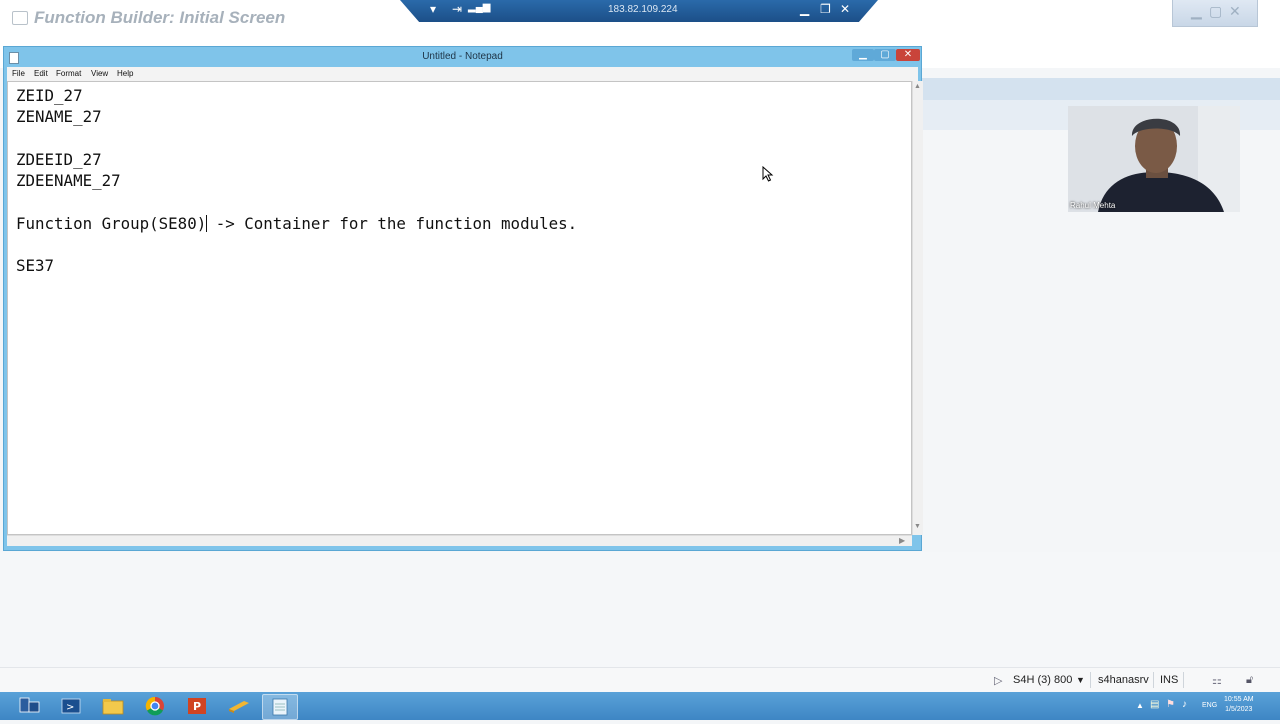 The image size is (1280, 724). What do you see at coordinates (1154, 704) in the screenshot?
I see `network-icon: ▤` at bounding box center [1154, 704].